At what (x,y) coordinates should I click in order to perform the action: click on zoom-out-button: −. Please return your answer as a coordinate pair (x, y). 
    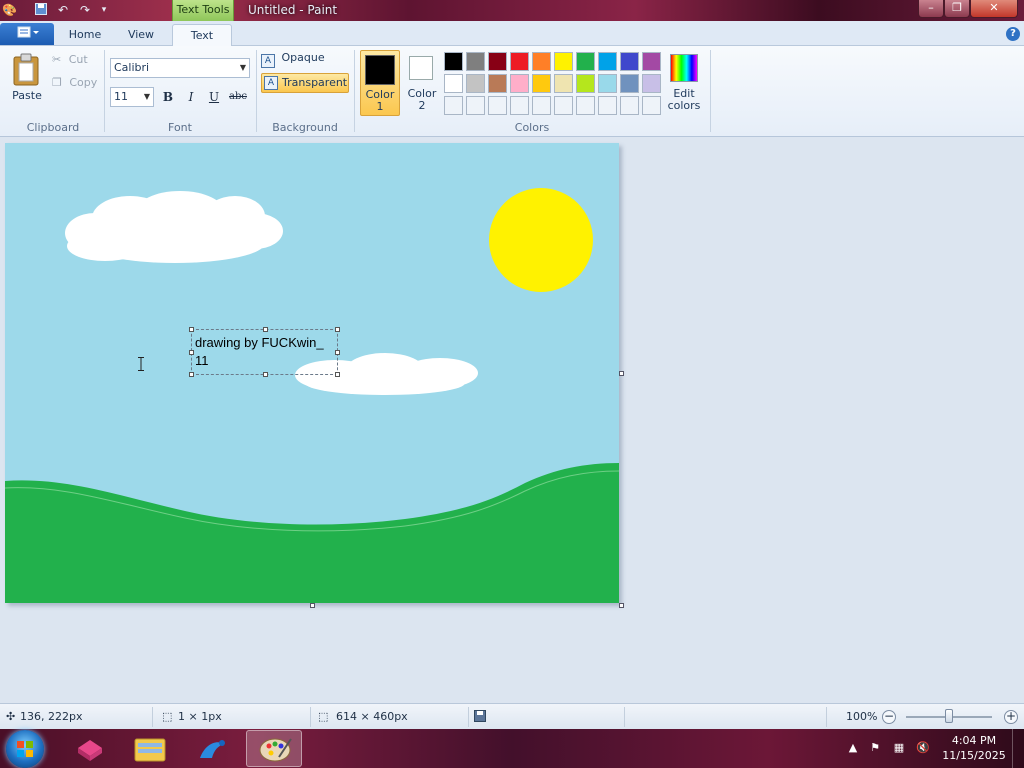
    Looking at the image, I should click on (889, 717).